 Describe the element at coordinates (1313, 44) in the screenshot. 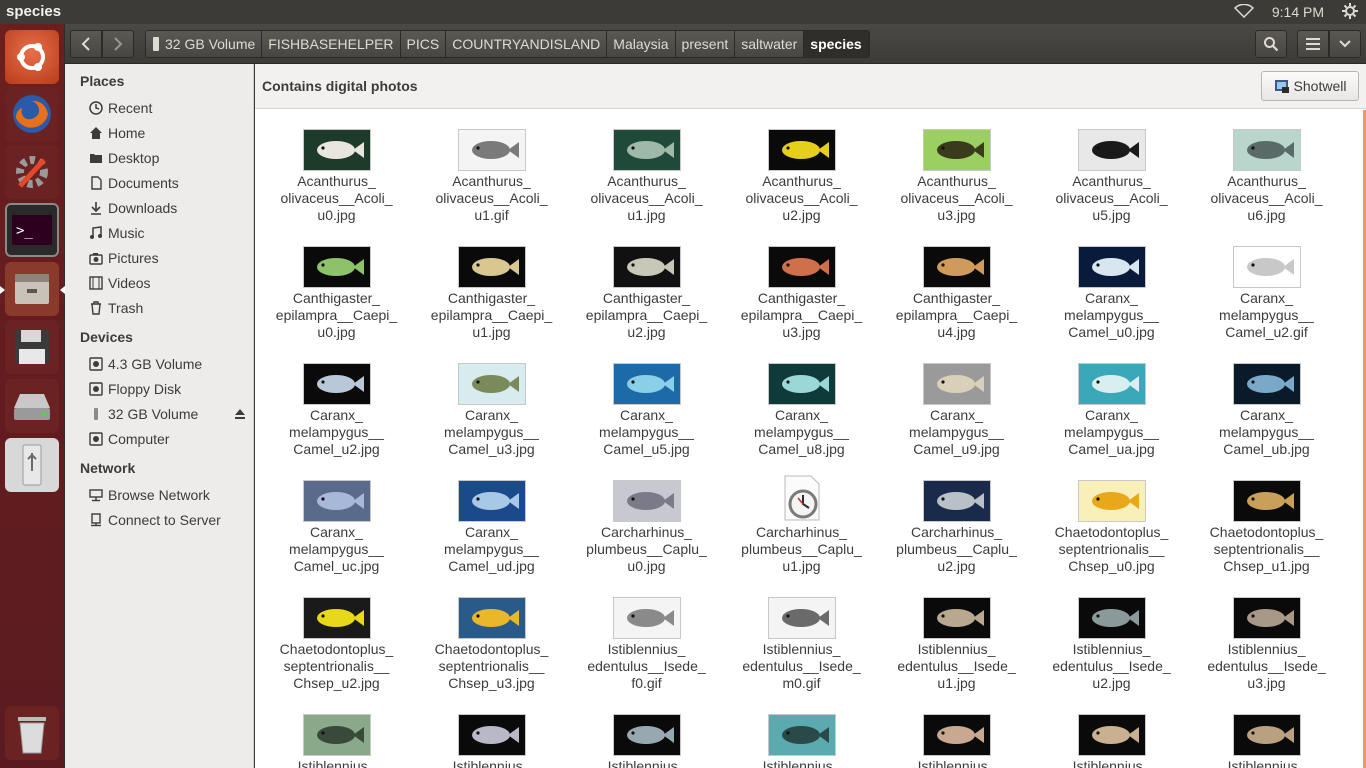

I see `view-list-button` at that location.